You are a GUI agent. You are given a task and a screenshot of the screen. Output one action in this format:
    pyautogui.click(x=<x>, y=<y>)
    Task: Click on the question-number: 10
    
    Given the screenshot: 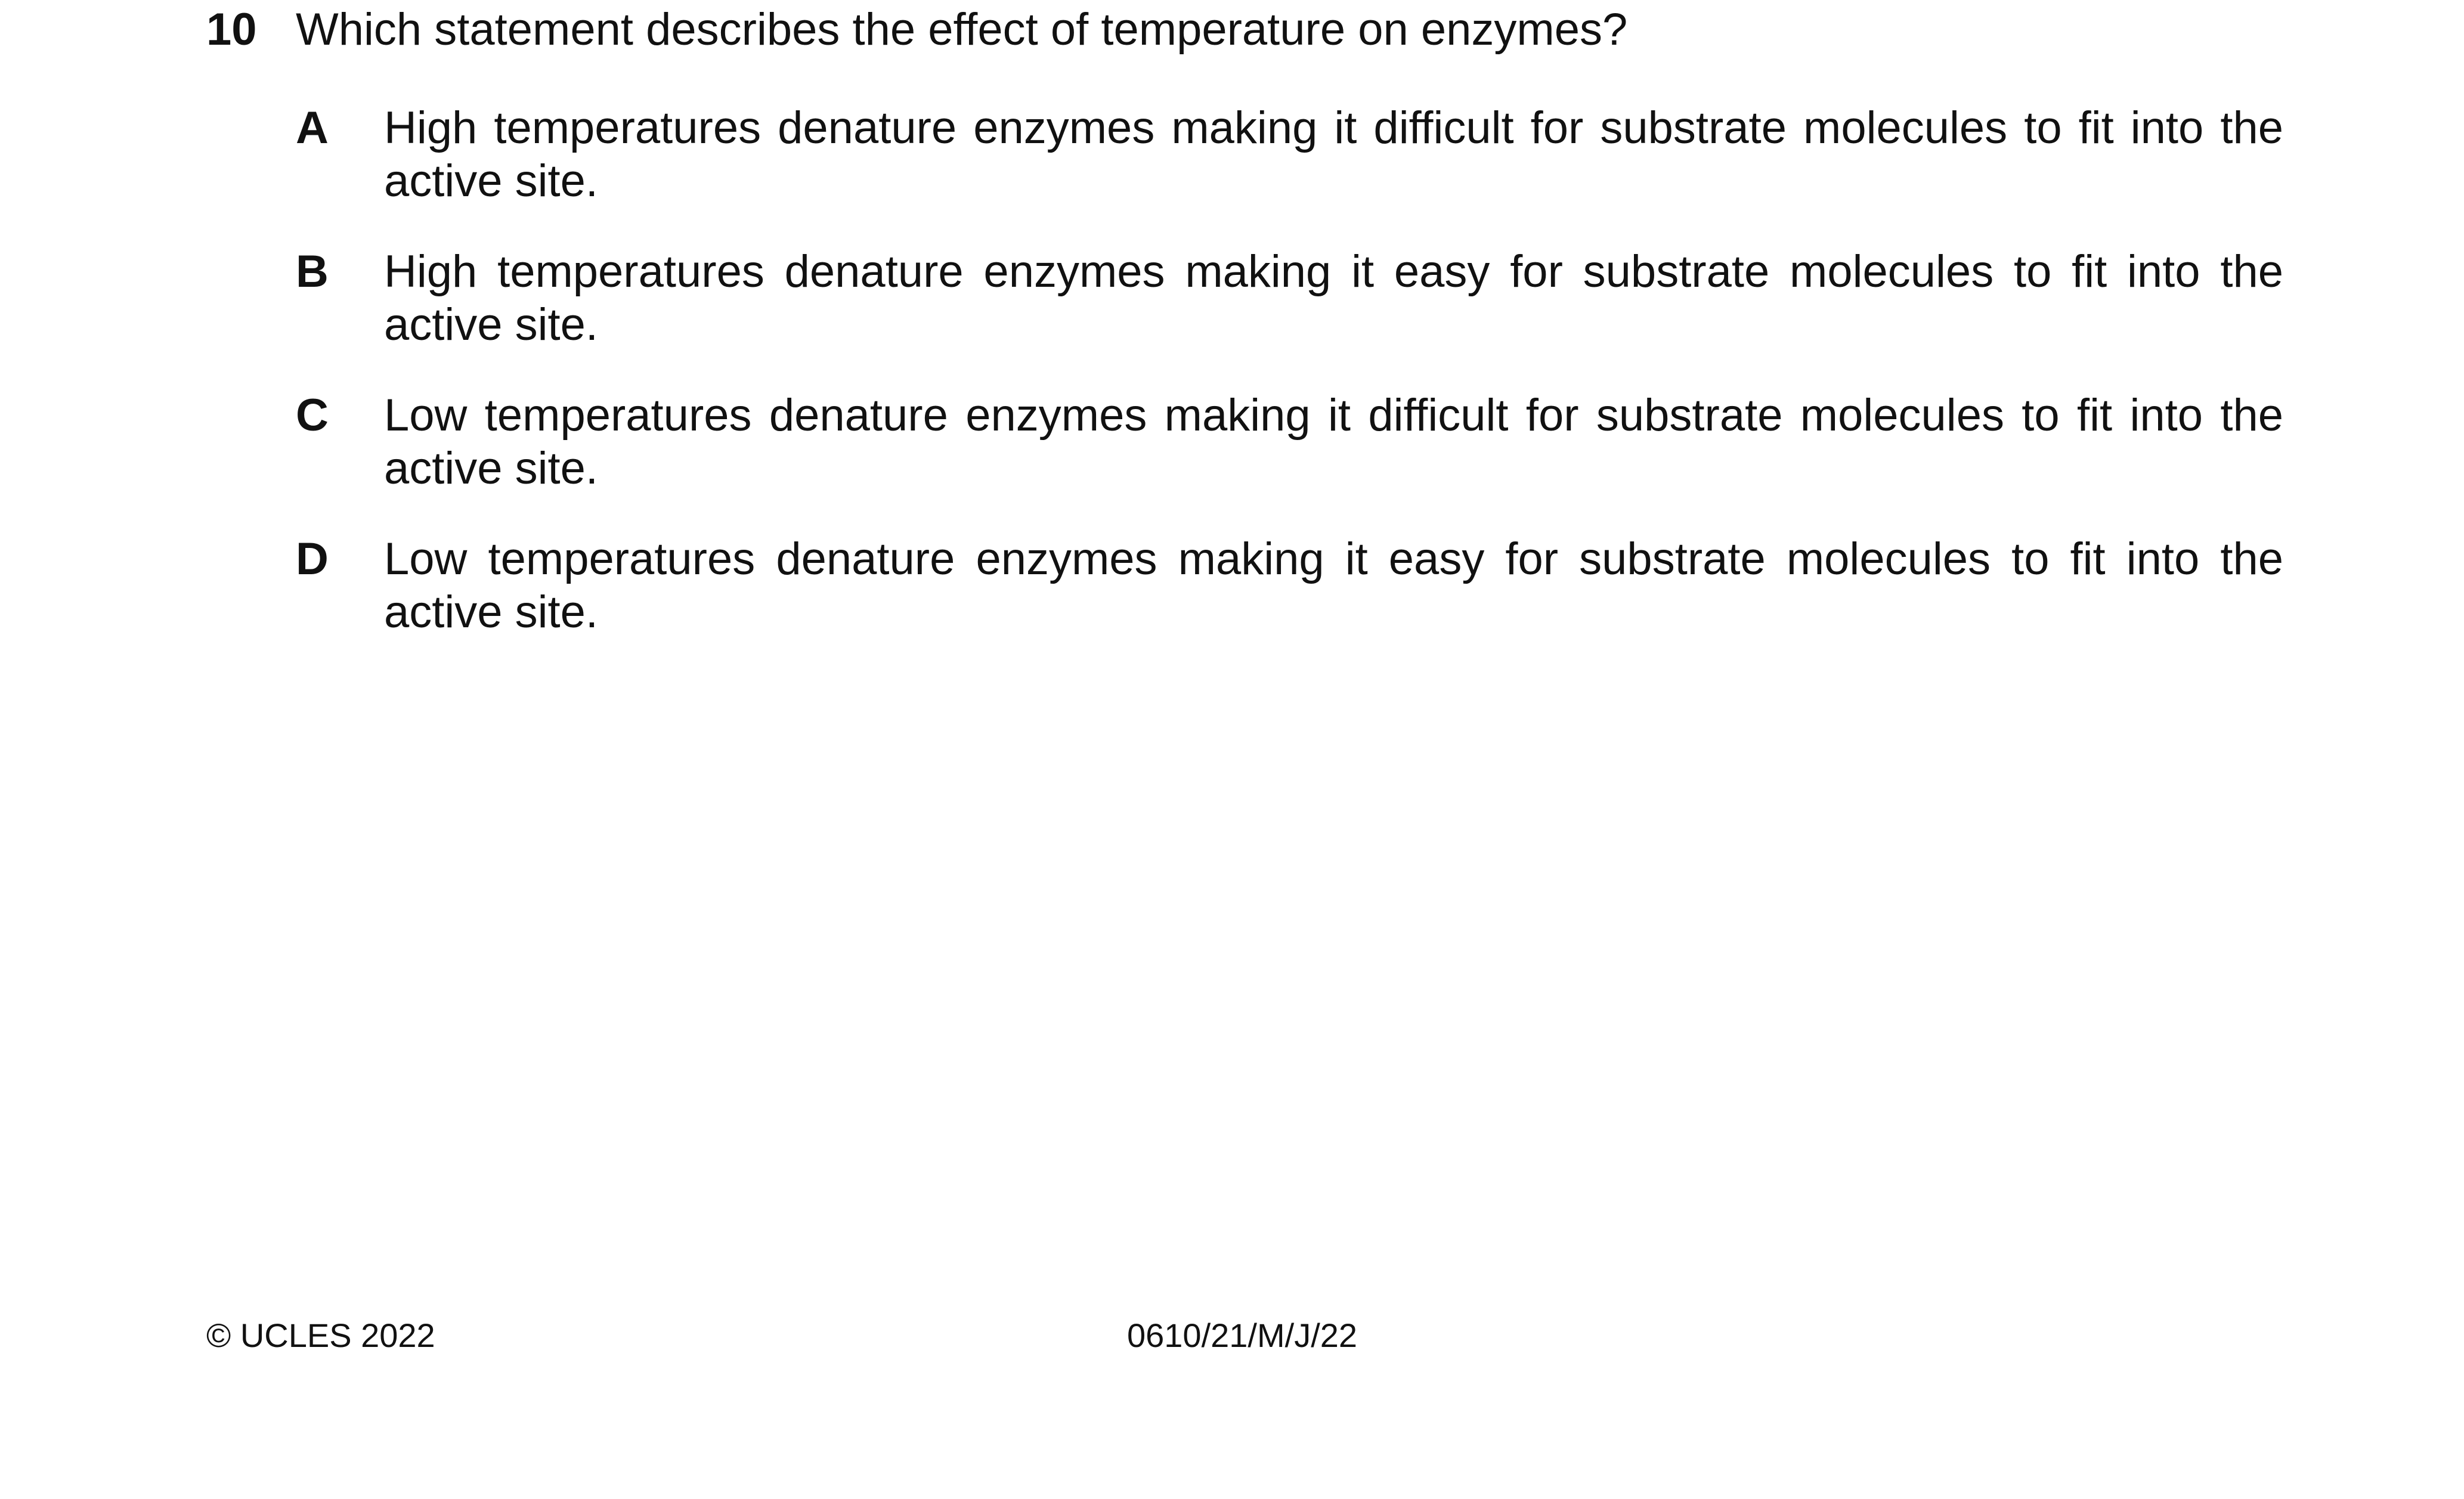 What is the action you would take?
    pyautogui.click(x=232, y=29)
    